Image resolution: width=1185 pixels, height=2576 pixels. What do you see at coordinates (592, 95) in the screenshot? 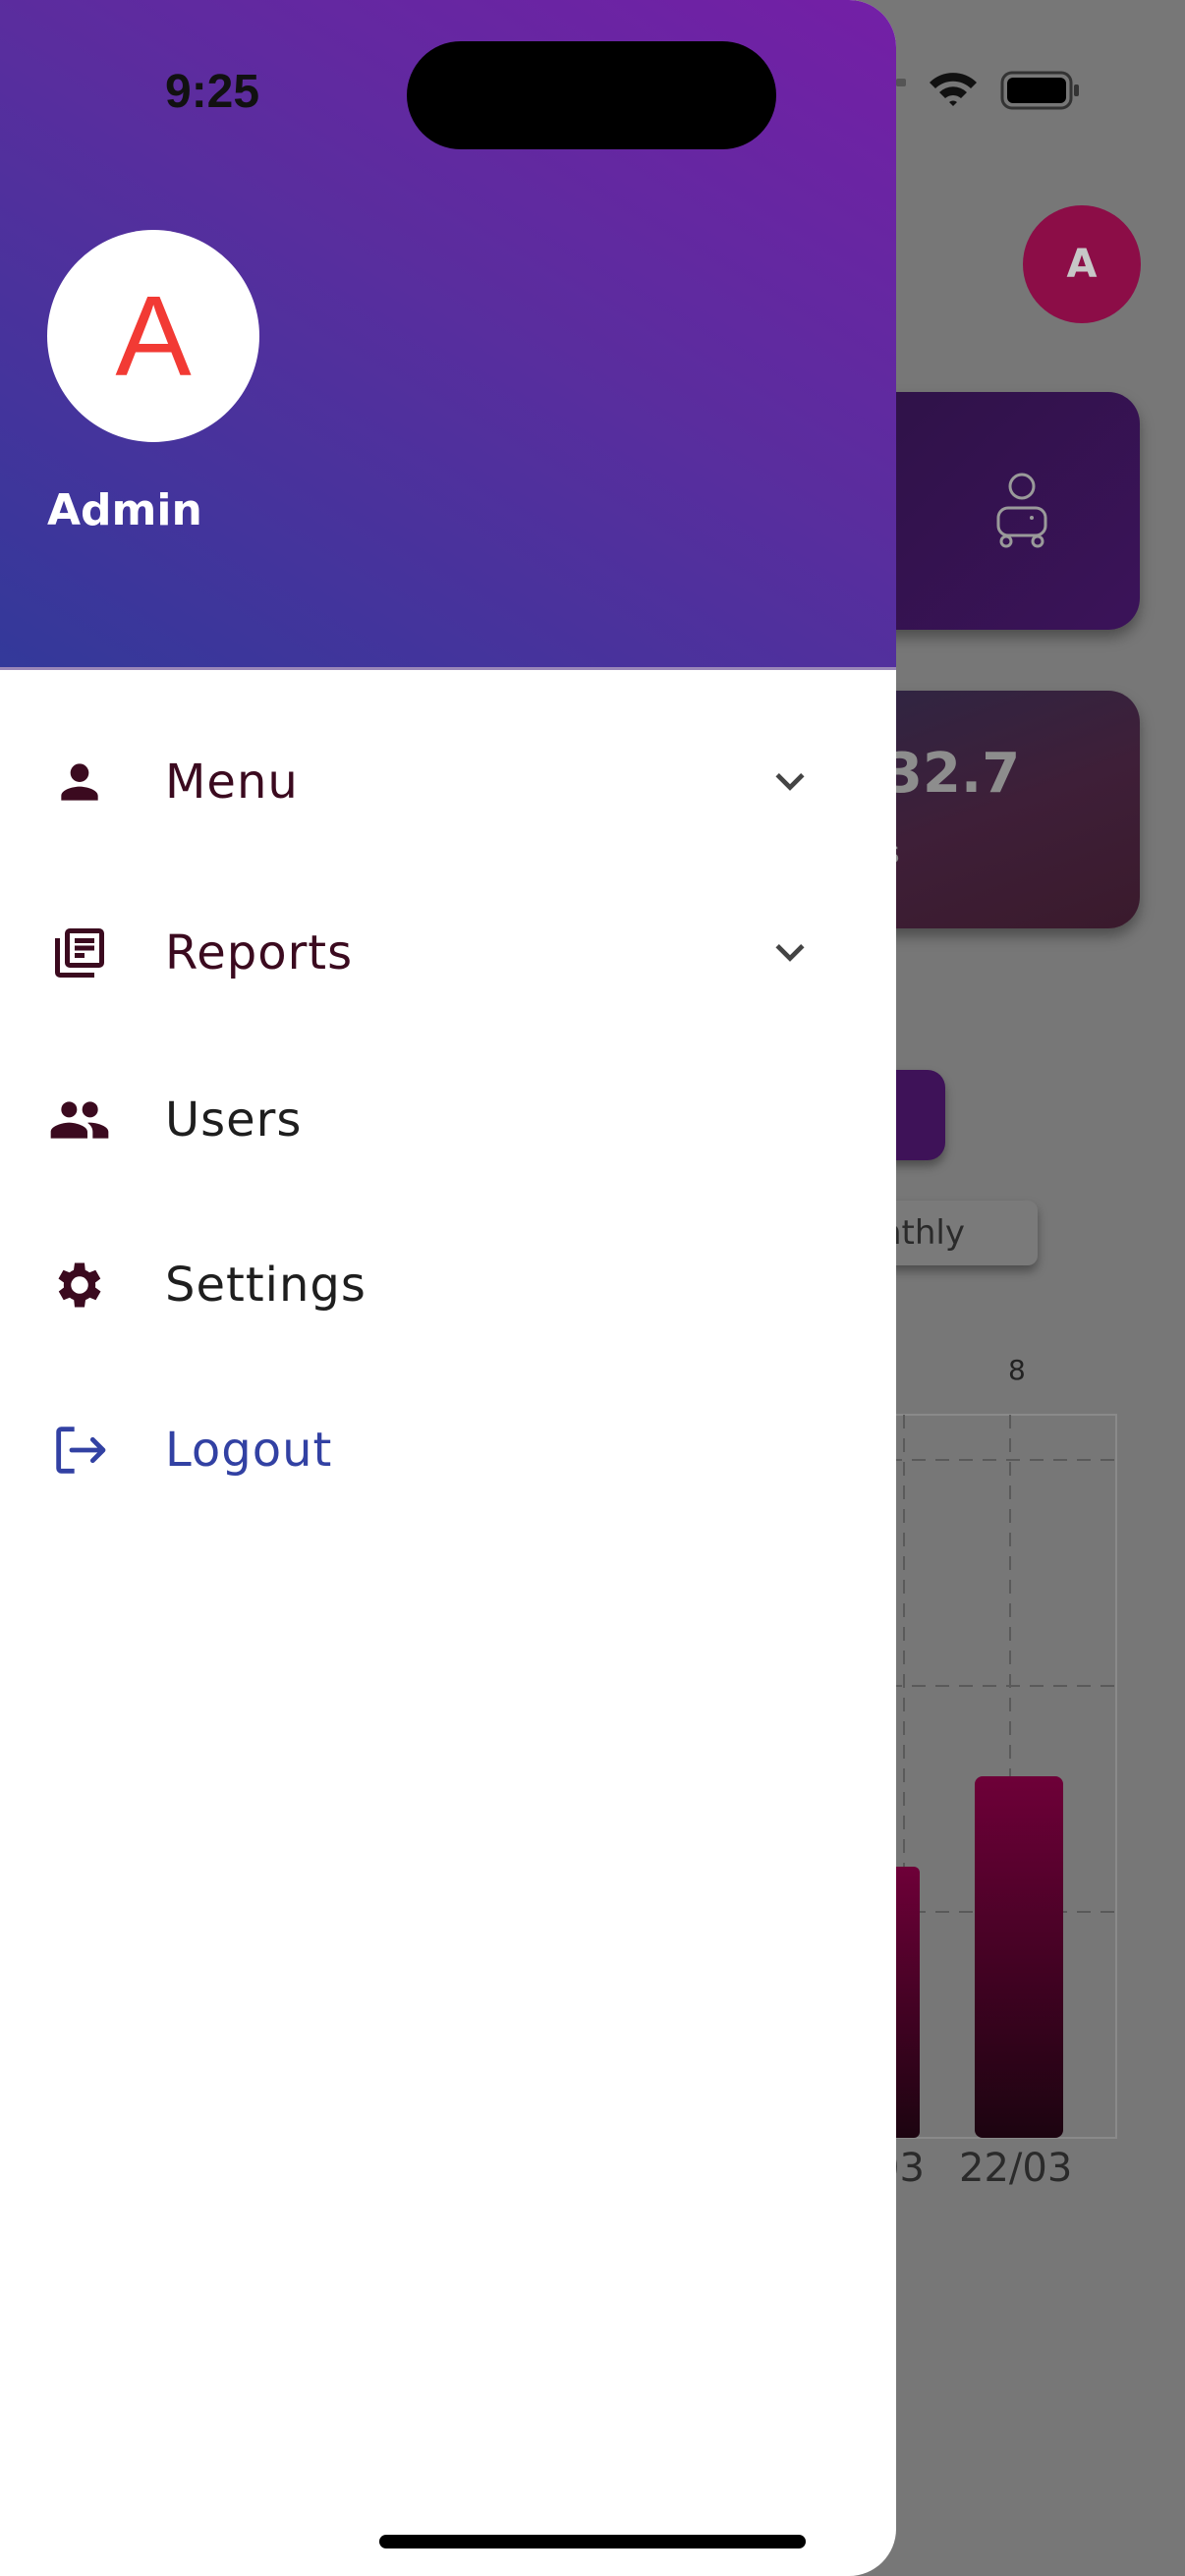
I see `dynamic-island` at bounding box center [592, 95].